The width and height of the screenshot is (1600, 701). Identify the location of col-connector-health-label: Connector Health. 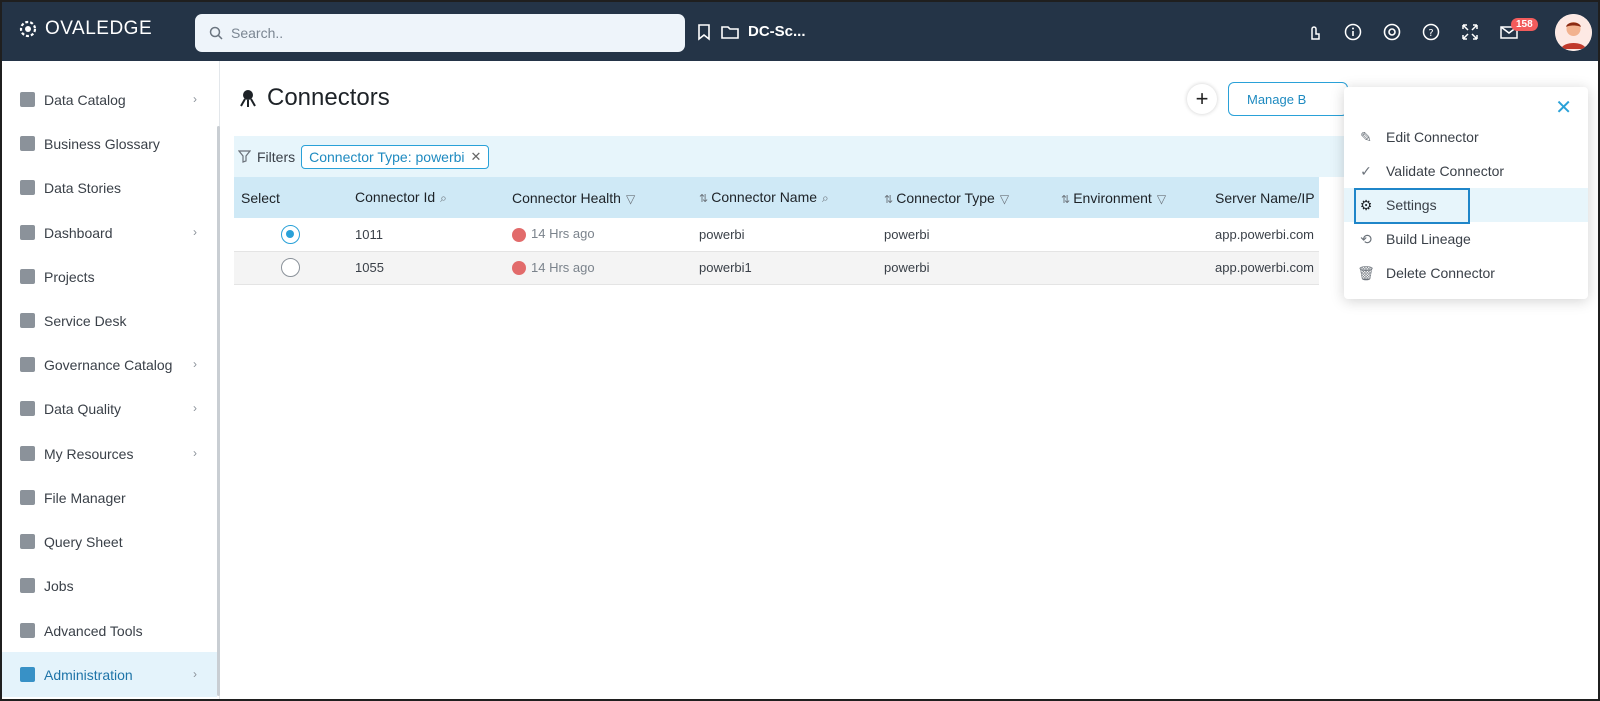
(566, 197).